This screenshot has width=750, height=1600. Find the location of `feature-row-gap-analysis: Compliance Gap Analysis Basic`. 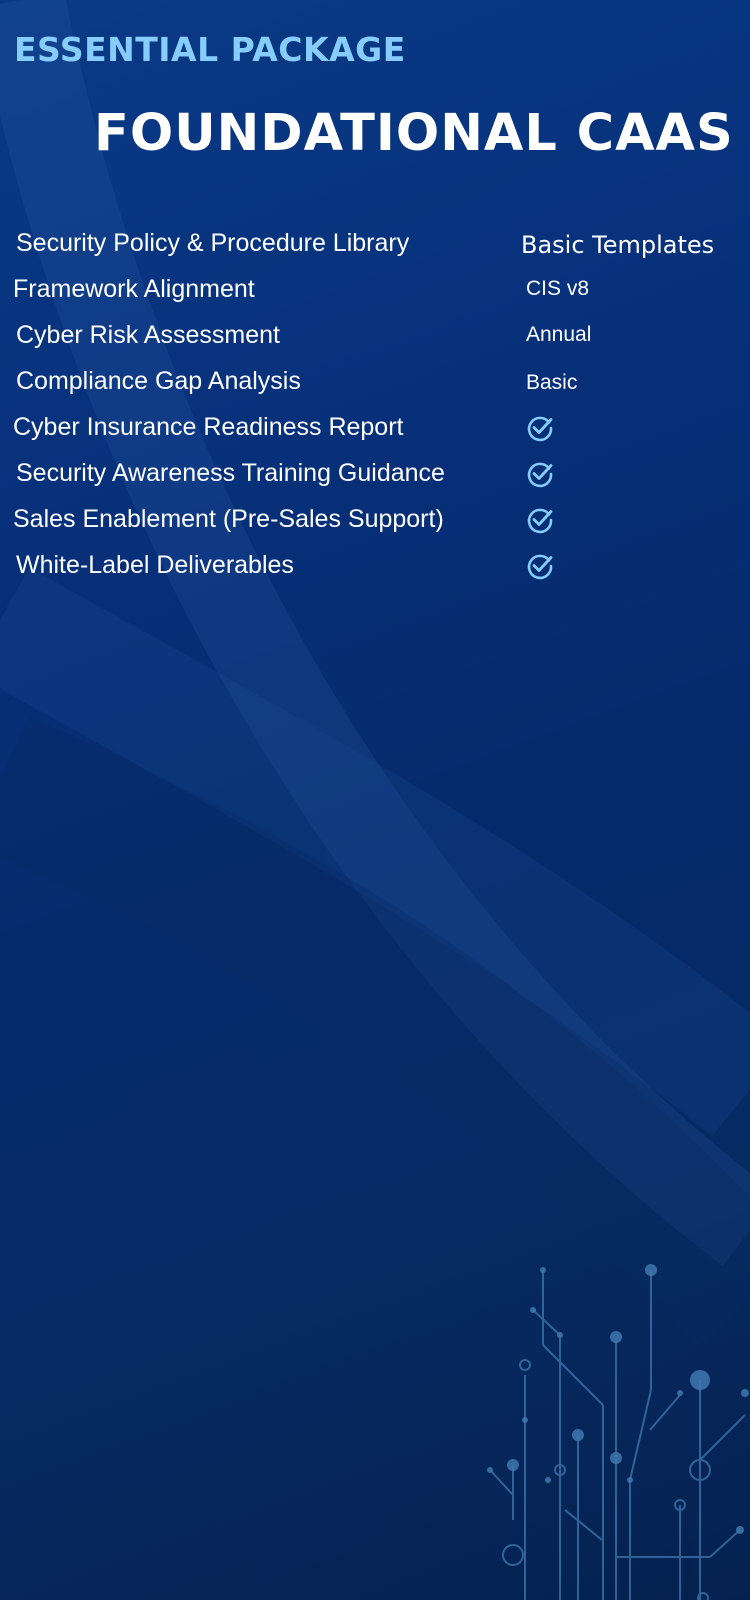

feature-row-gap-analysis: Compliance Gap Analysis Basic is located at coordinates (375, 386).